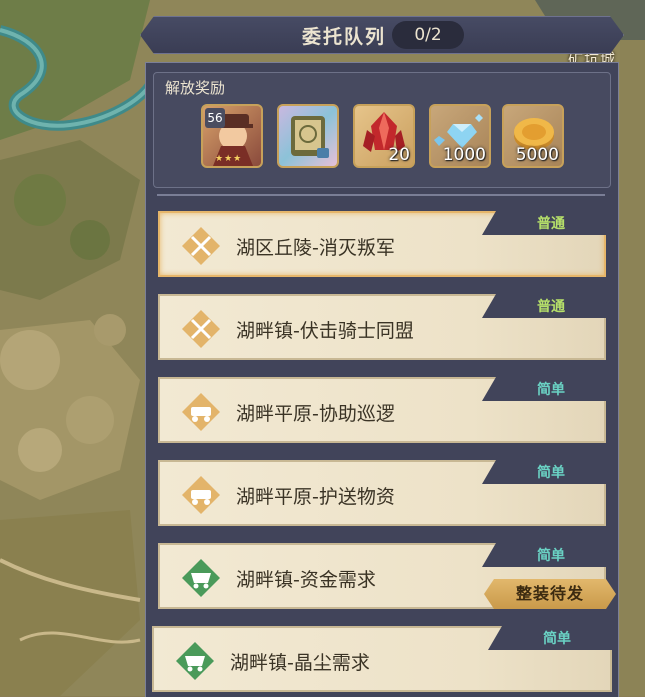 The image size is (645, 697). I want to click on mission-name: 湖畔平原-护送物资, so click(315, 497).